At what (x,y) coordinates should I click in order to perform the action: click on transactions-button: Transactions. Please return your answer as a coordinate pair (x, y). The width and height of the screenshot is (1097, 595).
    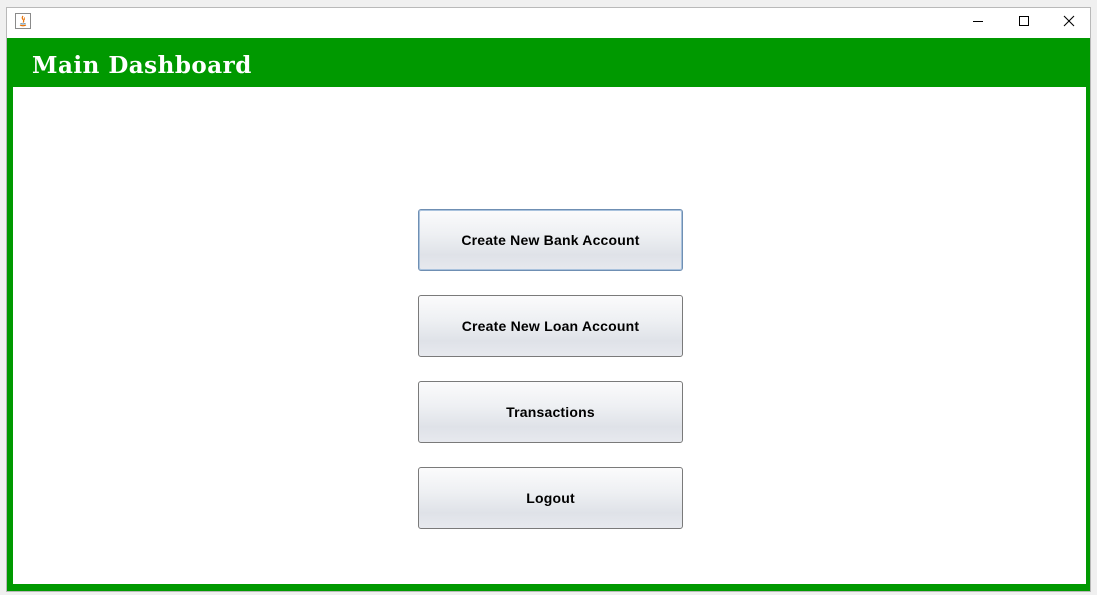
    Looking at the image, I should click on (550, 412).